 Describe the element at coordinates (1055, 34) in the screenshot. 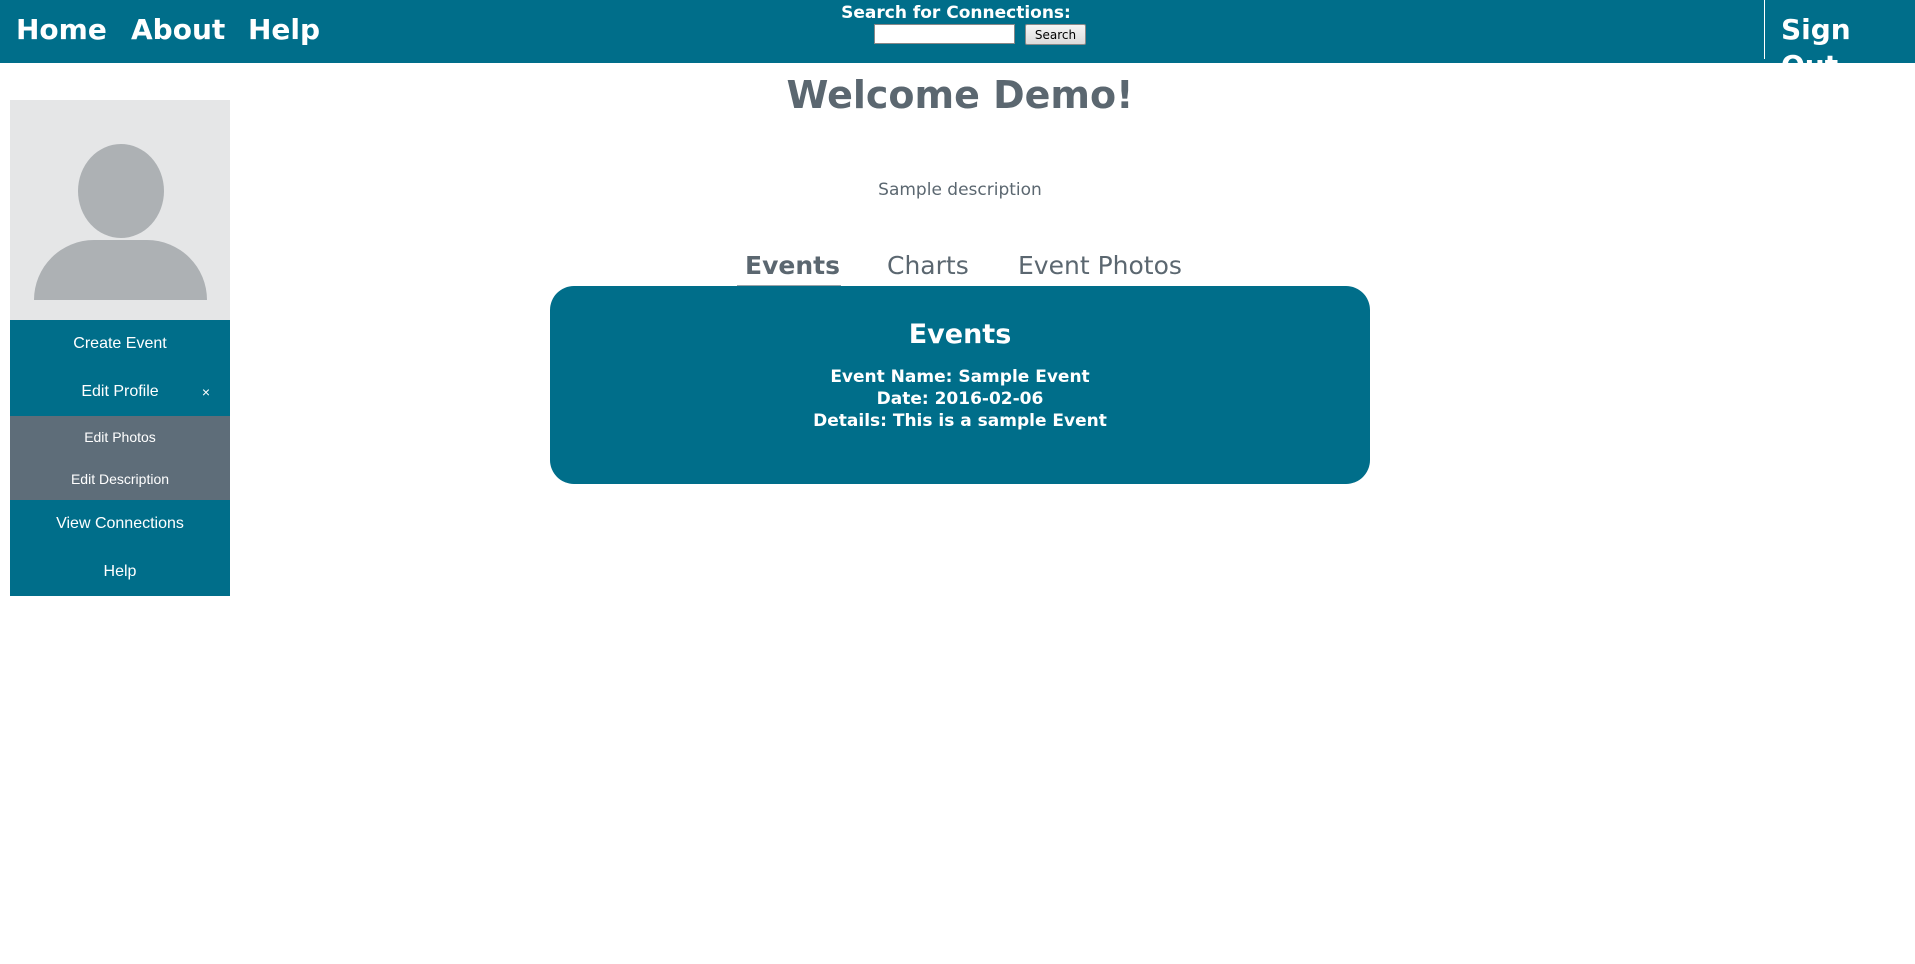

I see `search-button: Search` at that location.